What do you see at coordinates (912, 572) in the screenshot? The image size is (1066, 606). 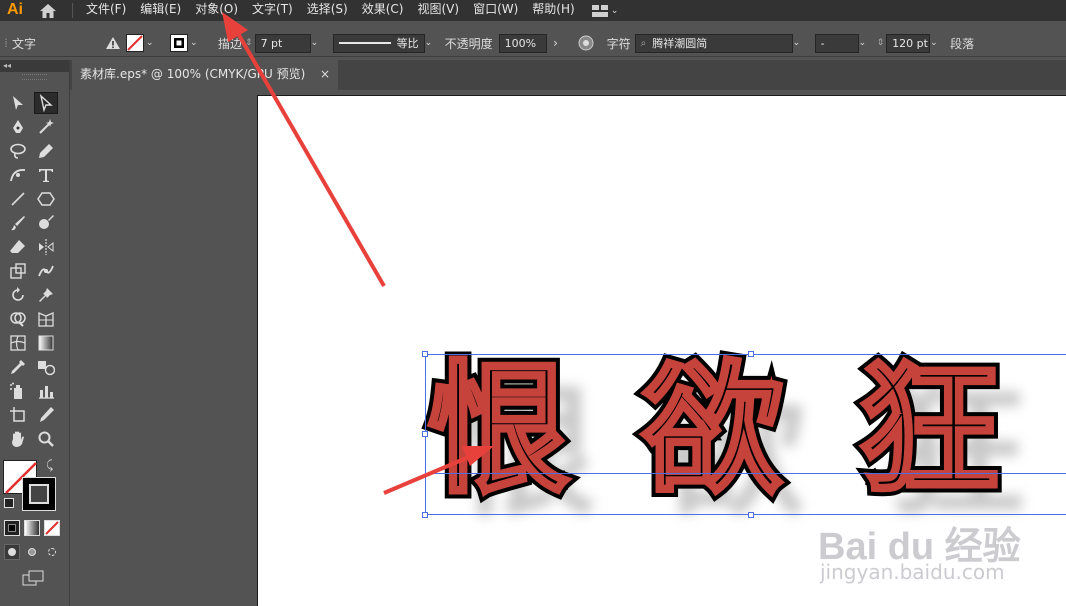 I see `watermark-url: jingyan.baidu.com` at bounding box center [912, 572].